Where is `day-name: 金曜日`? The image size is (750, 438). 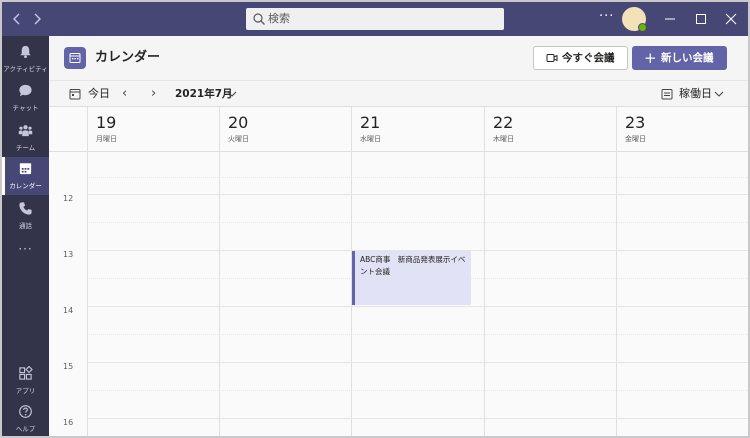 day-name: 金曜日 is located at coordinates (635, 139).